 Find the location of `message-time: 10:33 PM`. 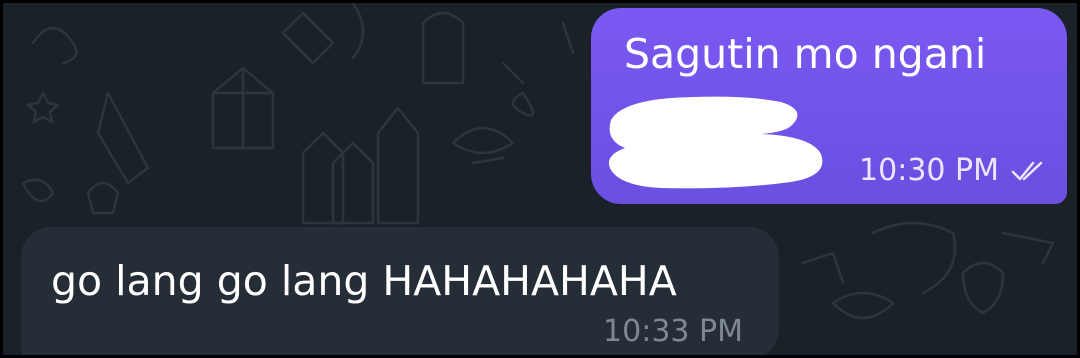

message-time: 10:33 PM is located at coordinates (673, 331).